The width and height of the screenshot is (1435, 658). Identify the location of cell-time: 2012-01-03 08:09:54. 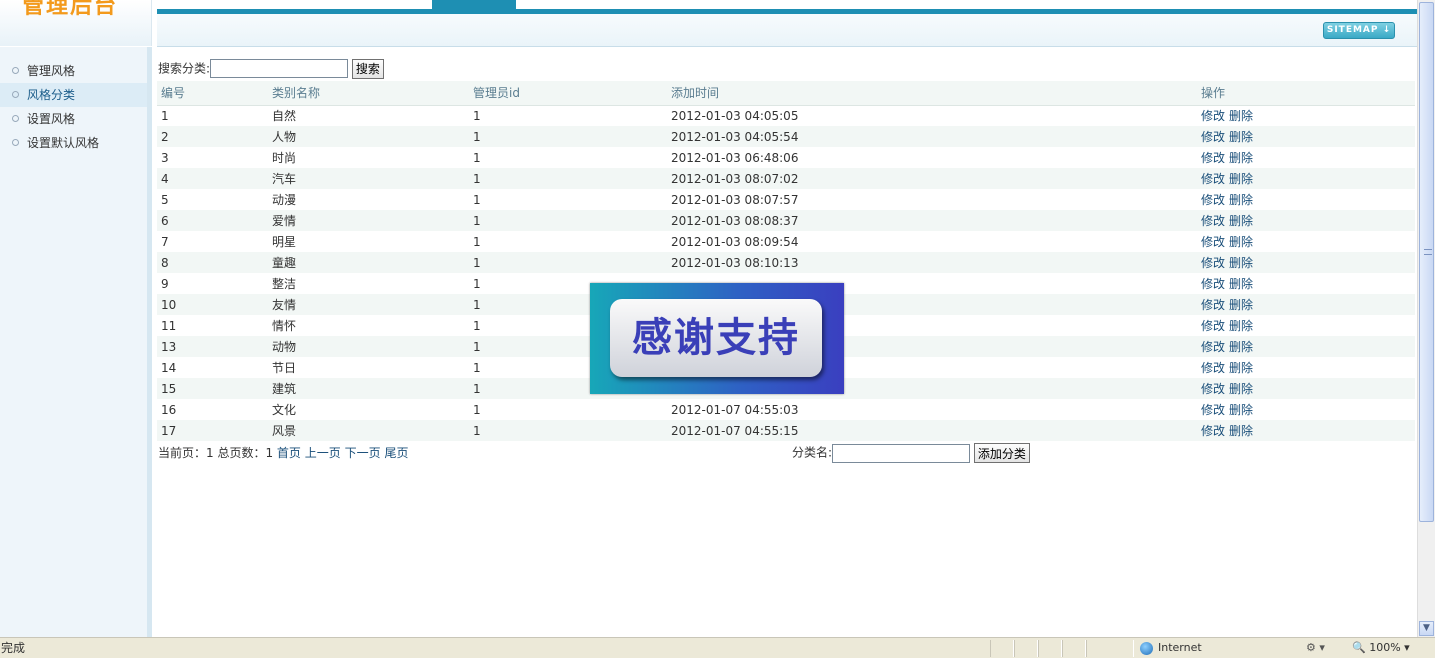
(932, 241).